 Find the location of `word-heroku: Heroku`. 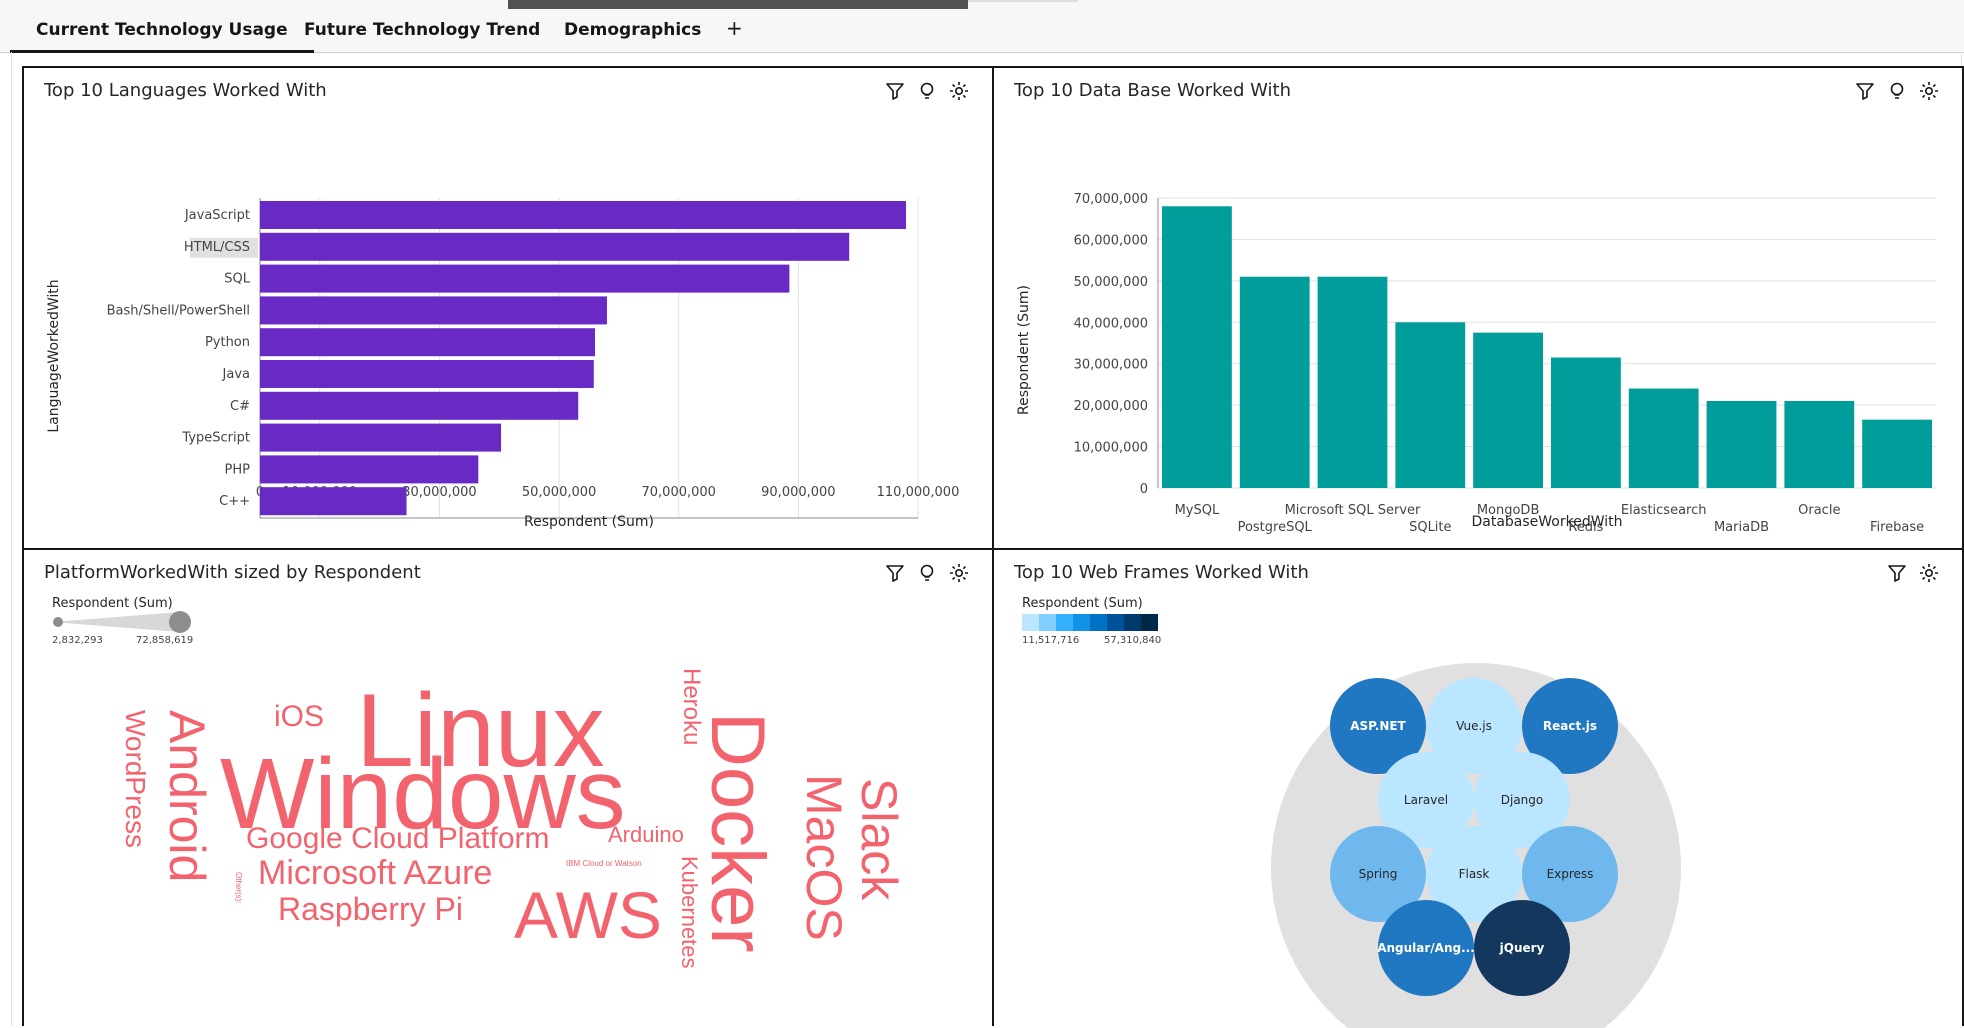

word-heroku: Heroku is located at coordinates (691, 706).